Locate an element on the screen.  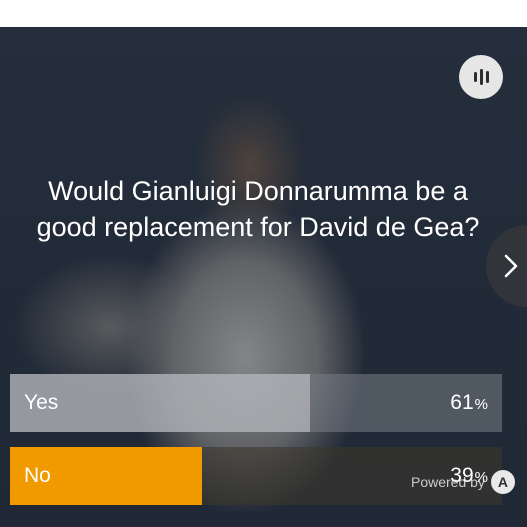
powered-by-text: Powered by is located at coordinates (448, 482).